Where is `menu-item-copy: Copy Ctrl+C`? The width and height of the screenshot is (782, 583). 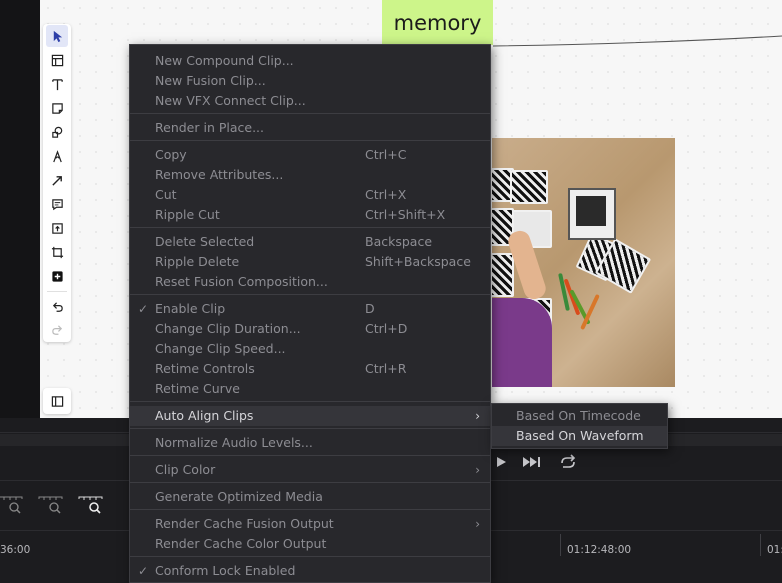
menu-item-copy: Copy Ctrl+C is located at coordinates (310, 155).